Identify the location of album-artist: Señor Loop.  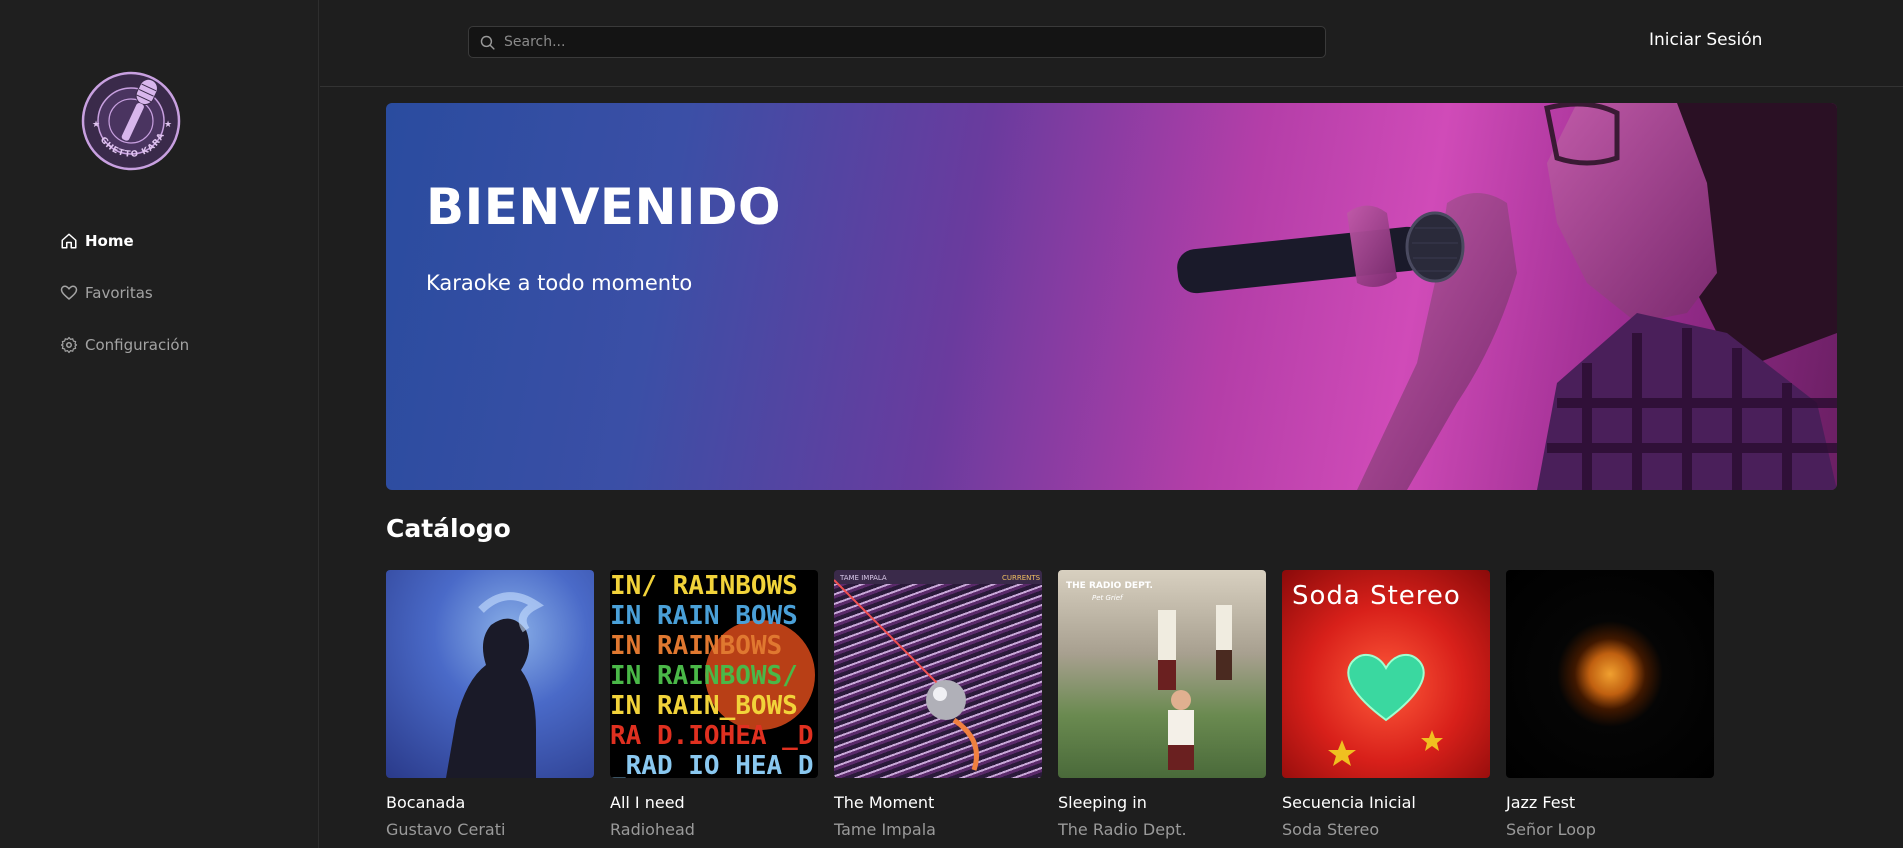
(1551, 829).